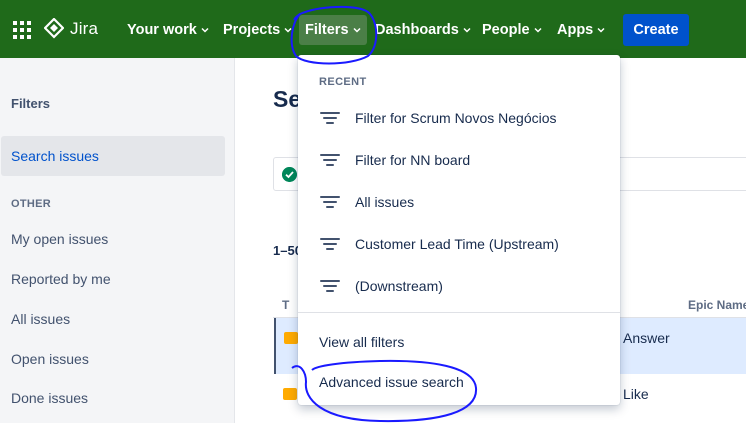 The image size is (746, 423). I want to click on nav-people-label: People, so click(506, 30).